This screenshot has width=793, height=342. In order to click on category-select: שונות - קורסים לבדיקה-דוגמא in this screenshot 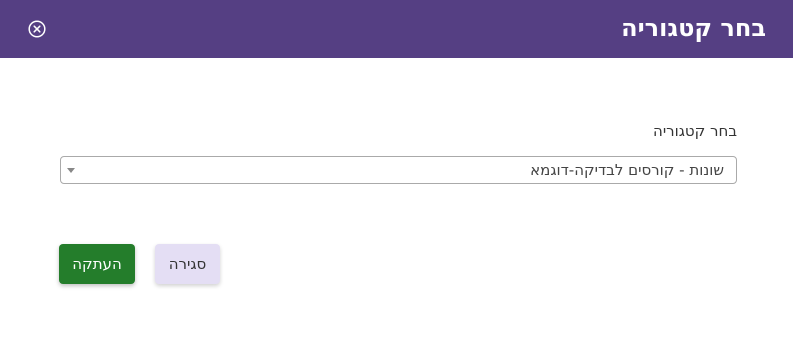, I will do `click(398, 170)`.